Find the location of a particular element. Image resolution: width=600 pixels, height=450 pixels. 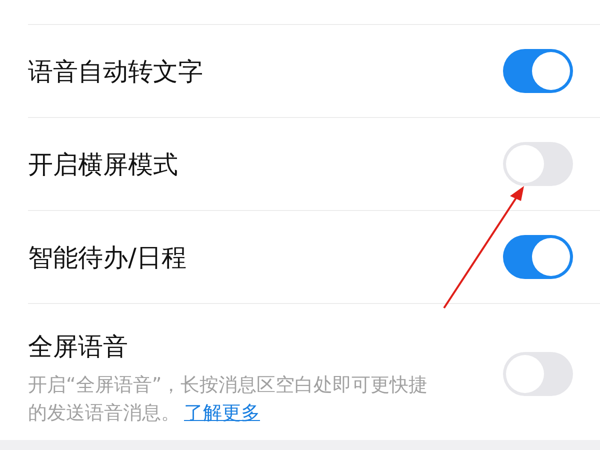

setting-label: 开启横屏模式 is located at coordinates (103, 164).